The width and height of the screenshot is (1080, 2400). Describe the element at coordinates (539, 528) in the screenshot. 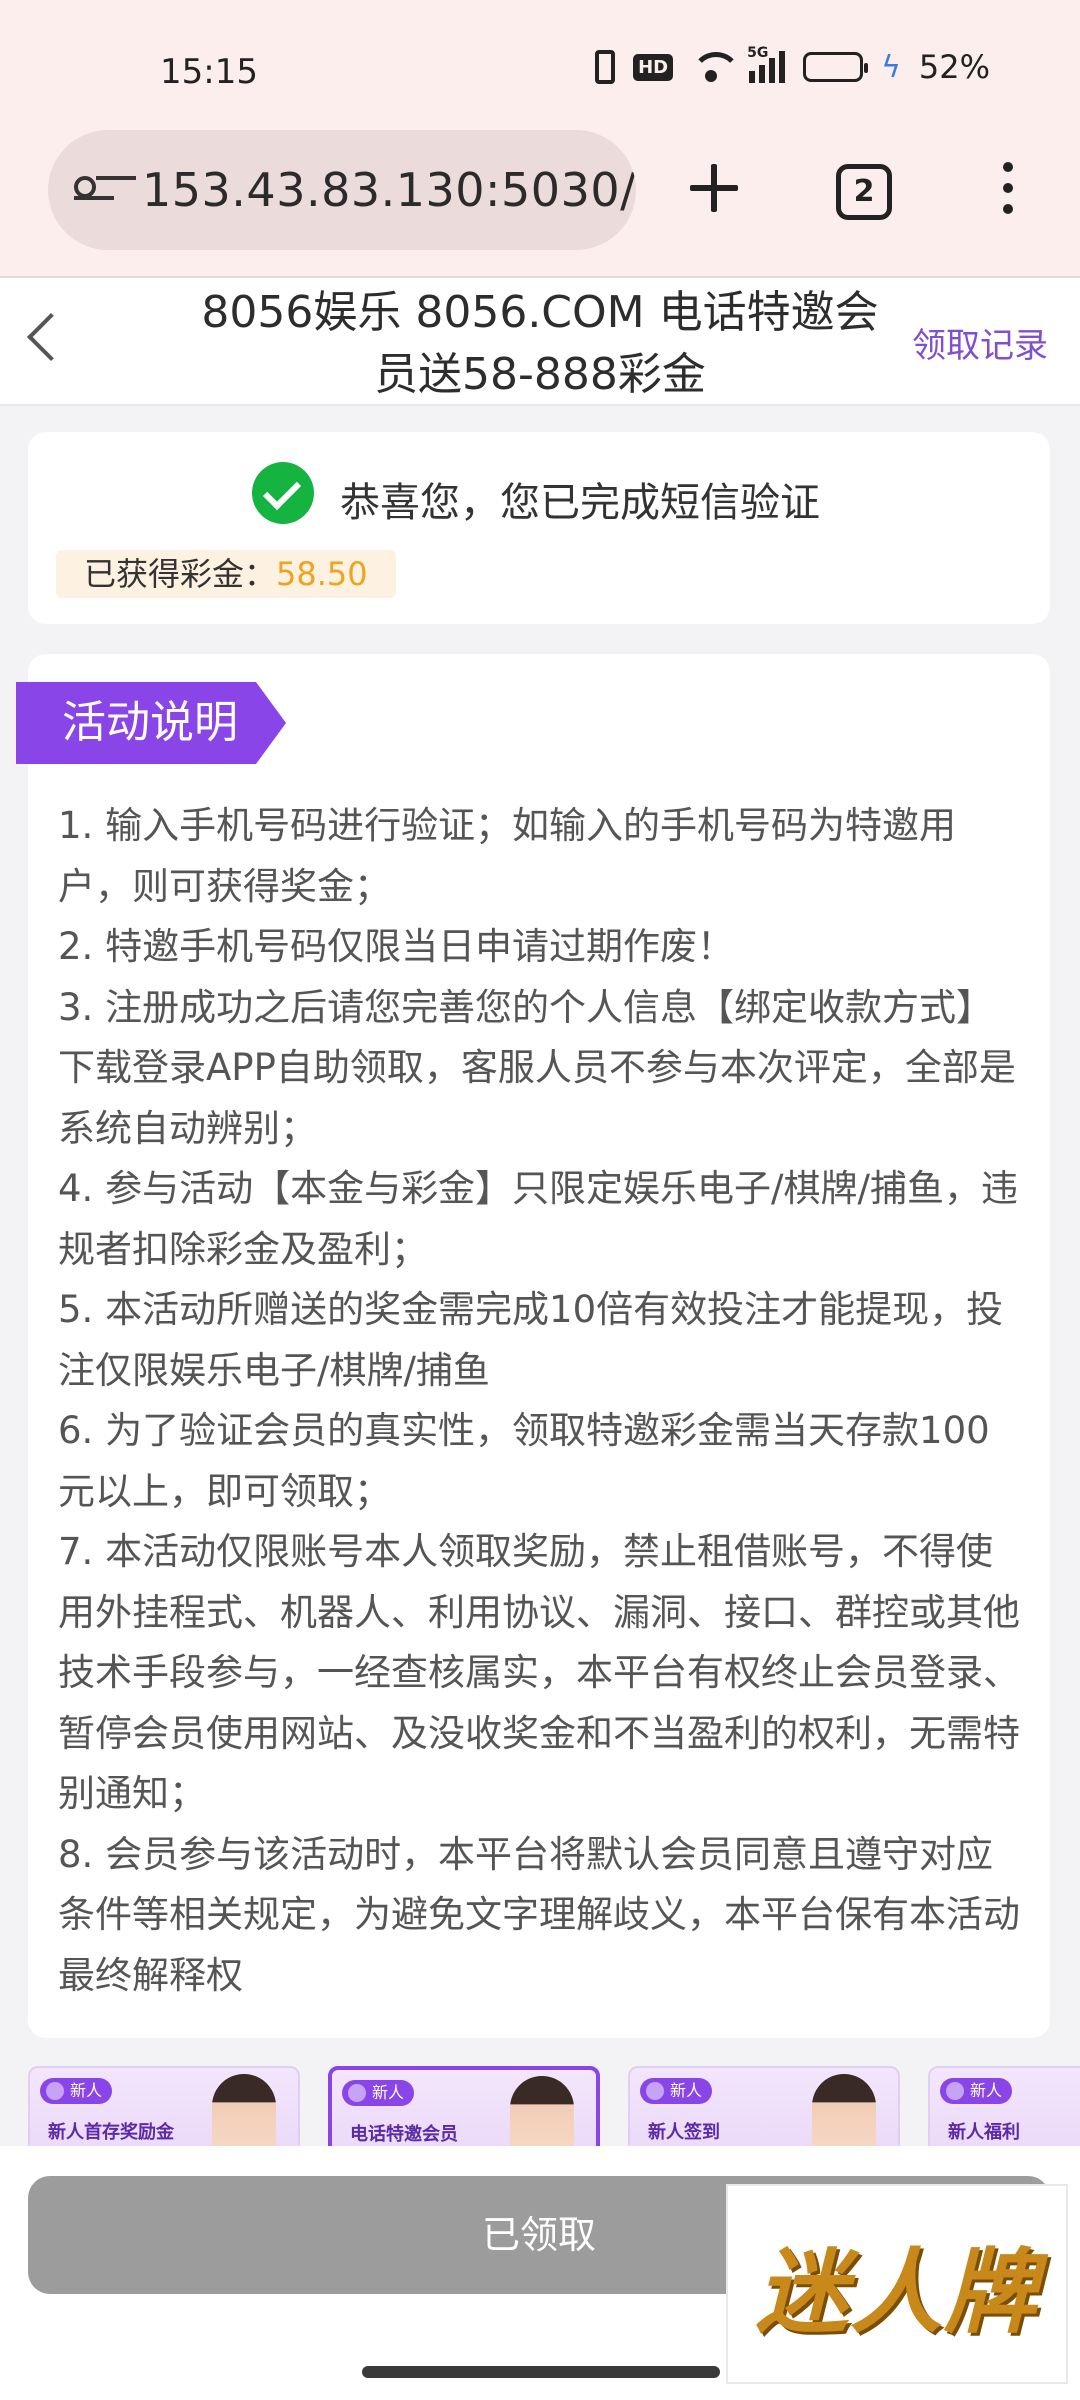

I see `verification-success-card: 恭喜您，您已完成短信验证 已获得彩金：58.50` at that location.